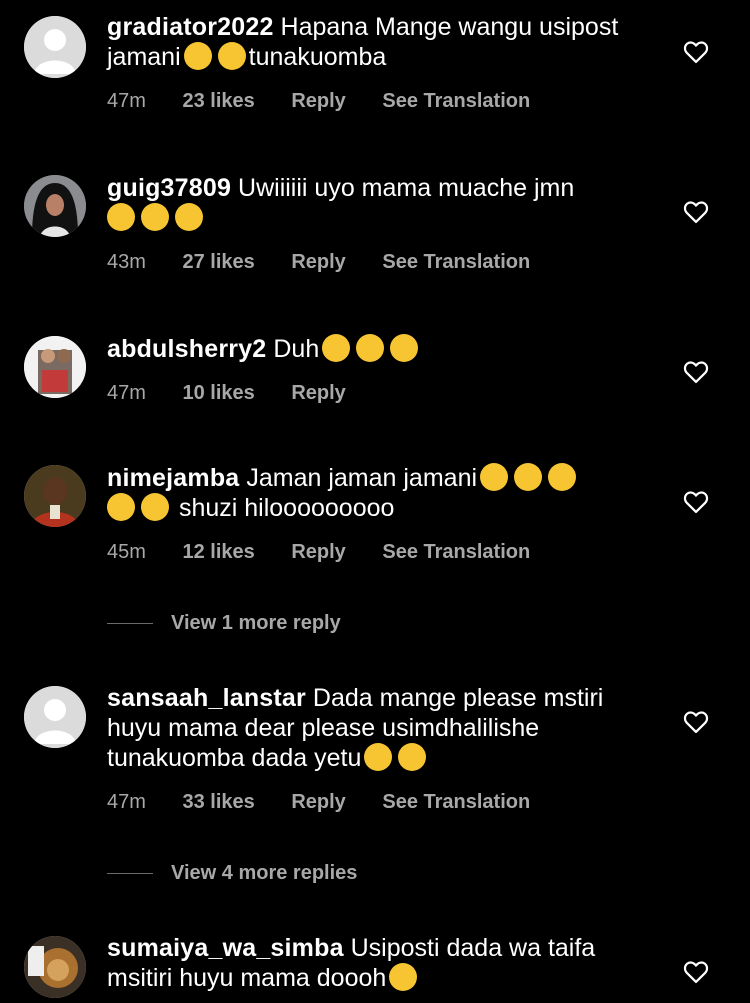 The width and height of the screenshot is (750, 1003). I want to click on comment-username: nimejamba, so click(173, 478).